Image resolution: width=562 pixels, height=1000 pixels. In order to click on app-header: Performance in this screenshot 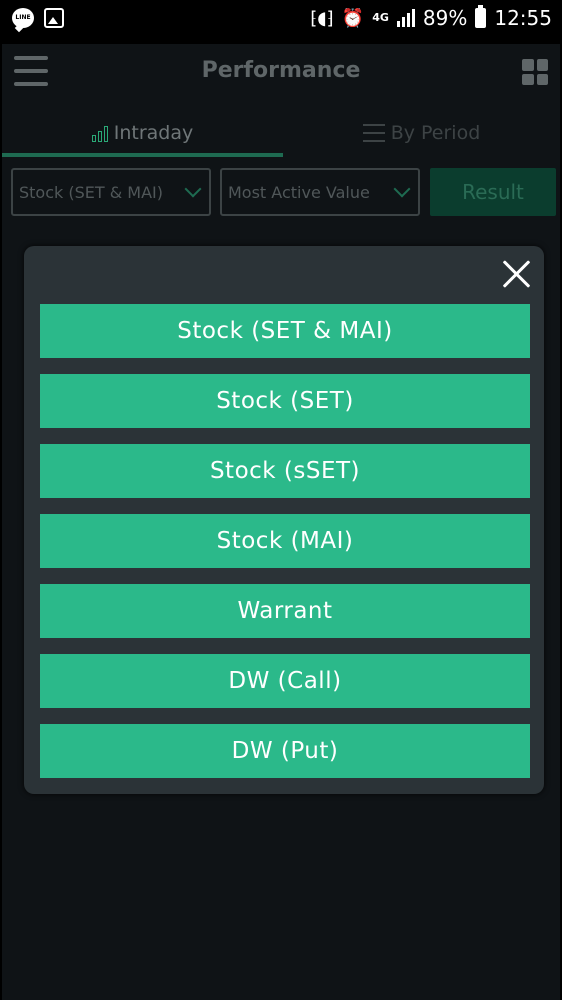, I will do `click(281, 73)`.